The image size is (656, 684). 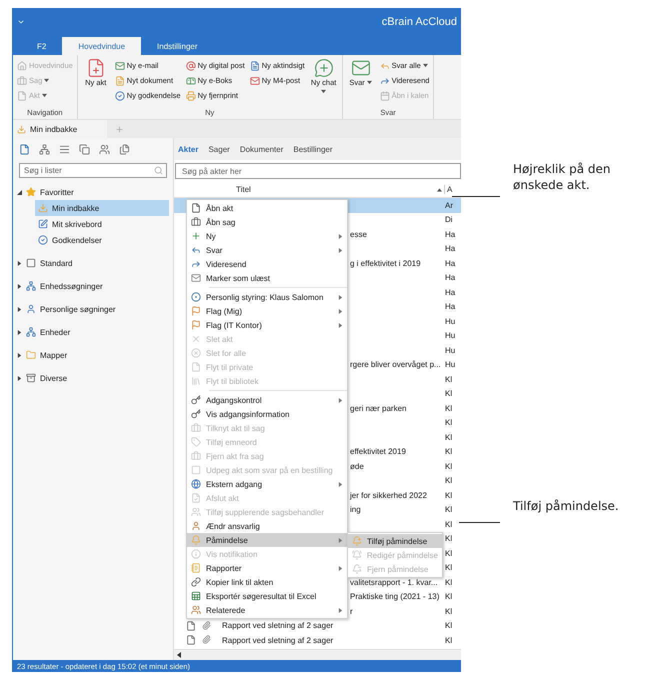 What do you see at coordinates (41, 46) in the screenshot?
I see `ribbon-tab: F2` at bounding box center [41, 46].